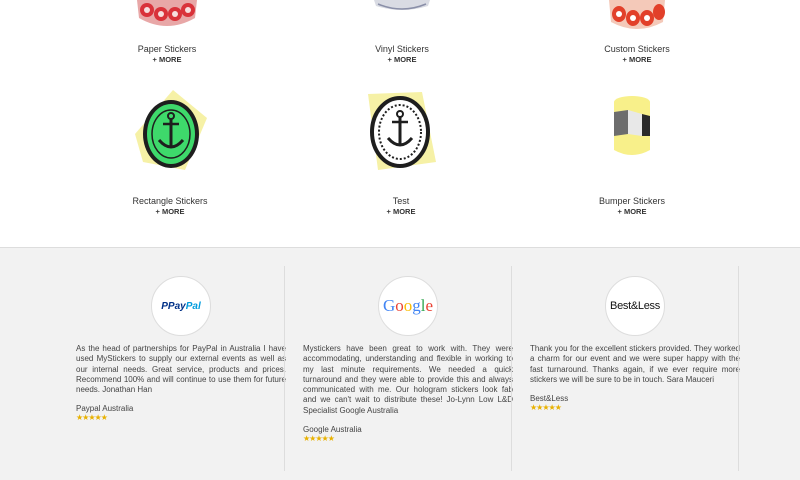  Describe the element at coordinates (401, 142) in the screenshot. I see `test-image` at that location.